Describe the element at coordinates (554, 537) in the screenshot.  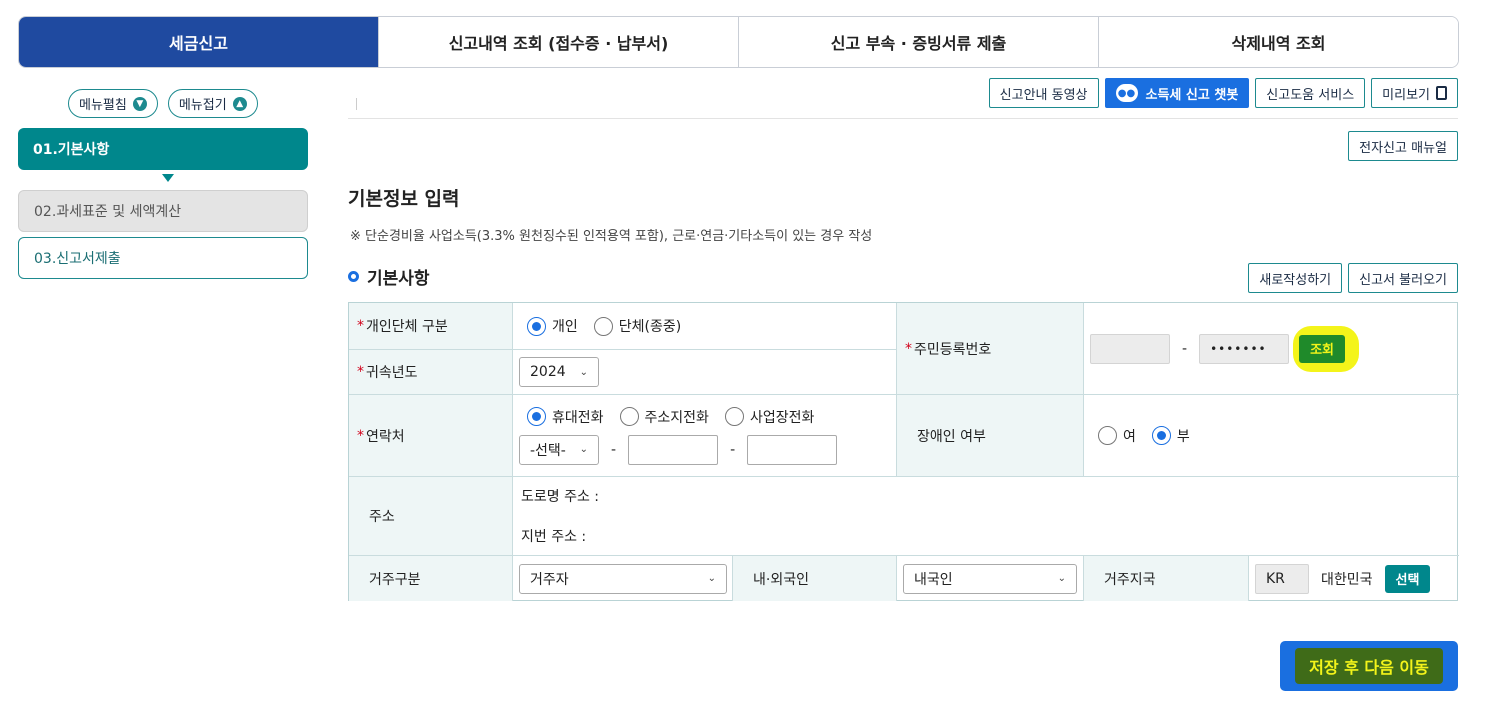
I see `lot-address: 지번 주소 :` at that location.